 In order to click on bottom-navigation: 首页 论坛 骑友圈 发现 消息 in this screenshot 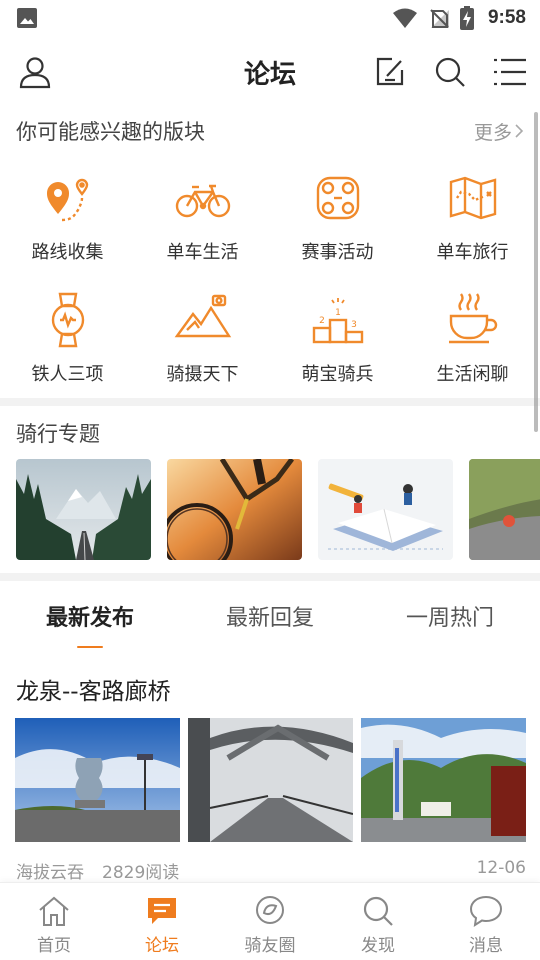, I will do `click(270, 921)`.